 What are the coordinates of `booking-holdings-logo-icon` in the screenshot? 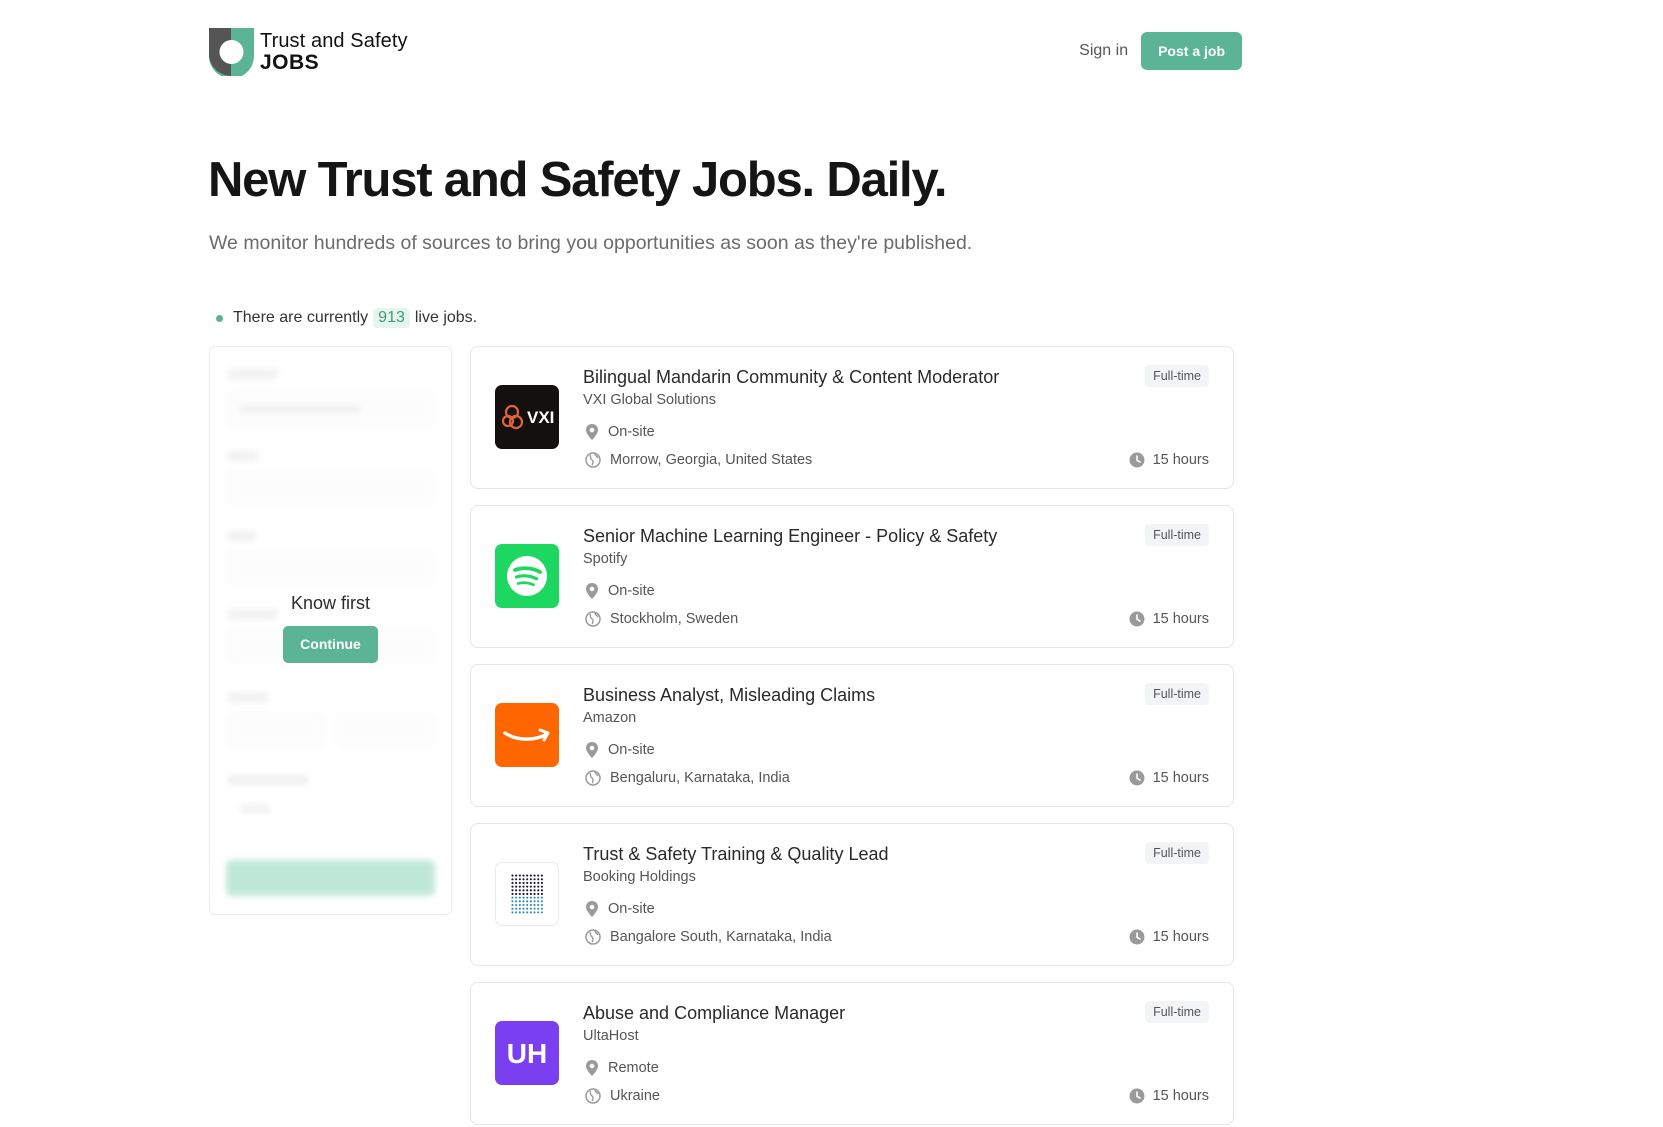 It's located at (527, 894).